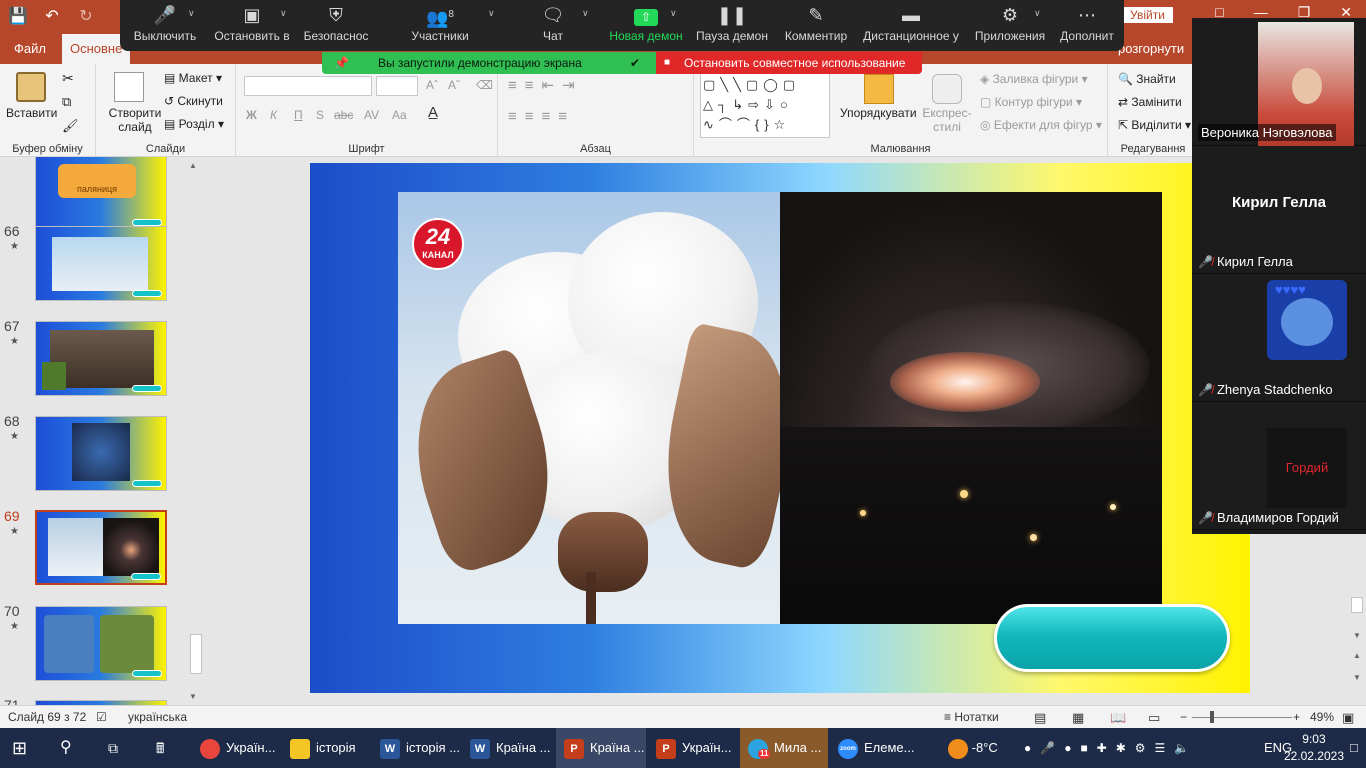 The width and height of the screenshot is (1366, 768). I want to click on bold-button: Ж, so click(251, 115).